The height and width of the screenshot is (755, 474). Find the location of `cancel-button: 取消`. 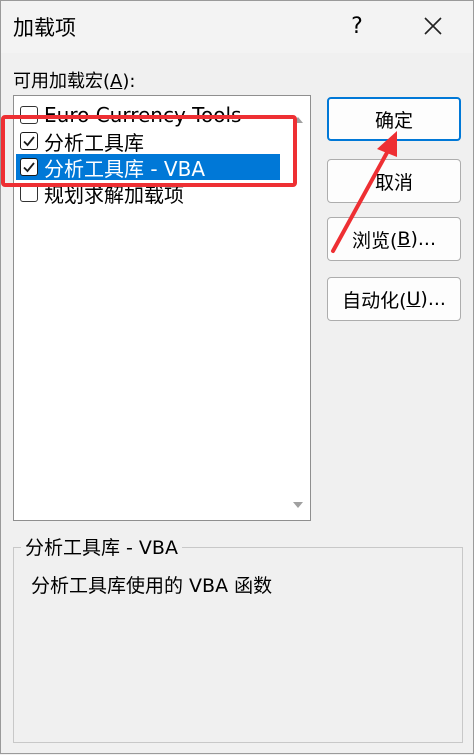

cancel-button: 取消 is located at coordinates (394, 181).